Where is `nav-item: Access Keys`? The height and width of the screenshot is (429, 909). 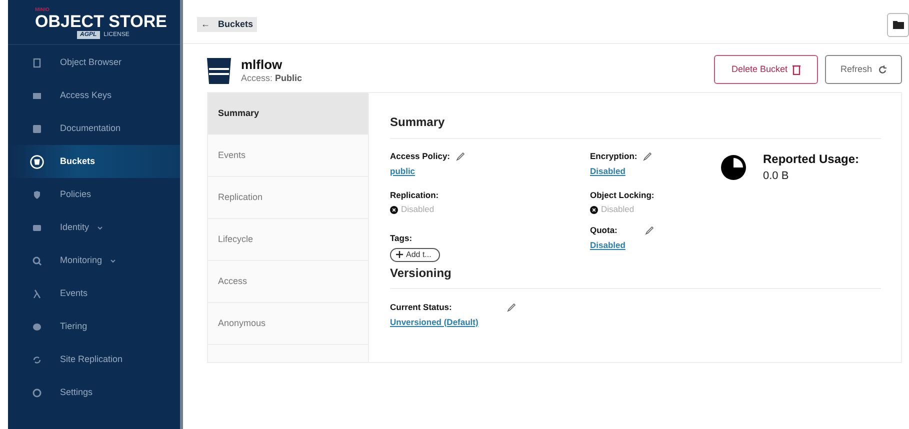 nav-item: Access Keys is located at coordinates (94, 95).